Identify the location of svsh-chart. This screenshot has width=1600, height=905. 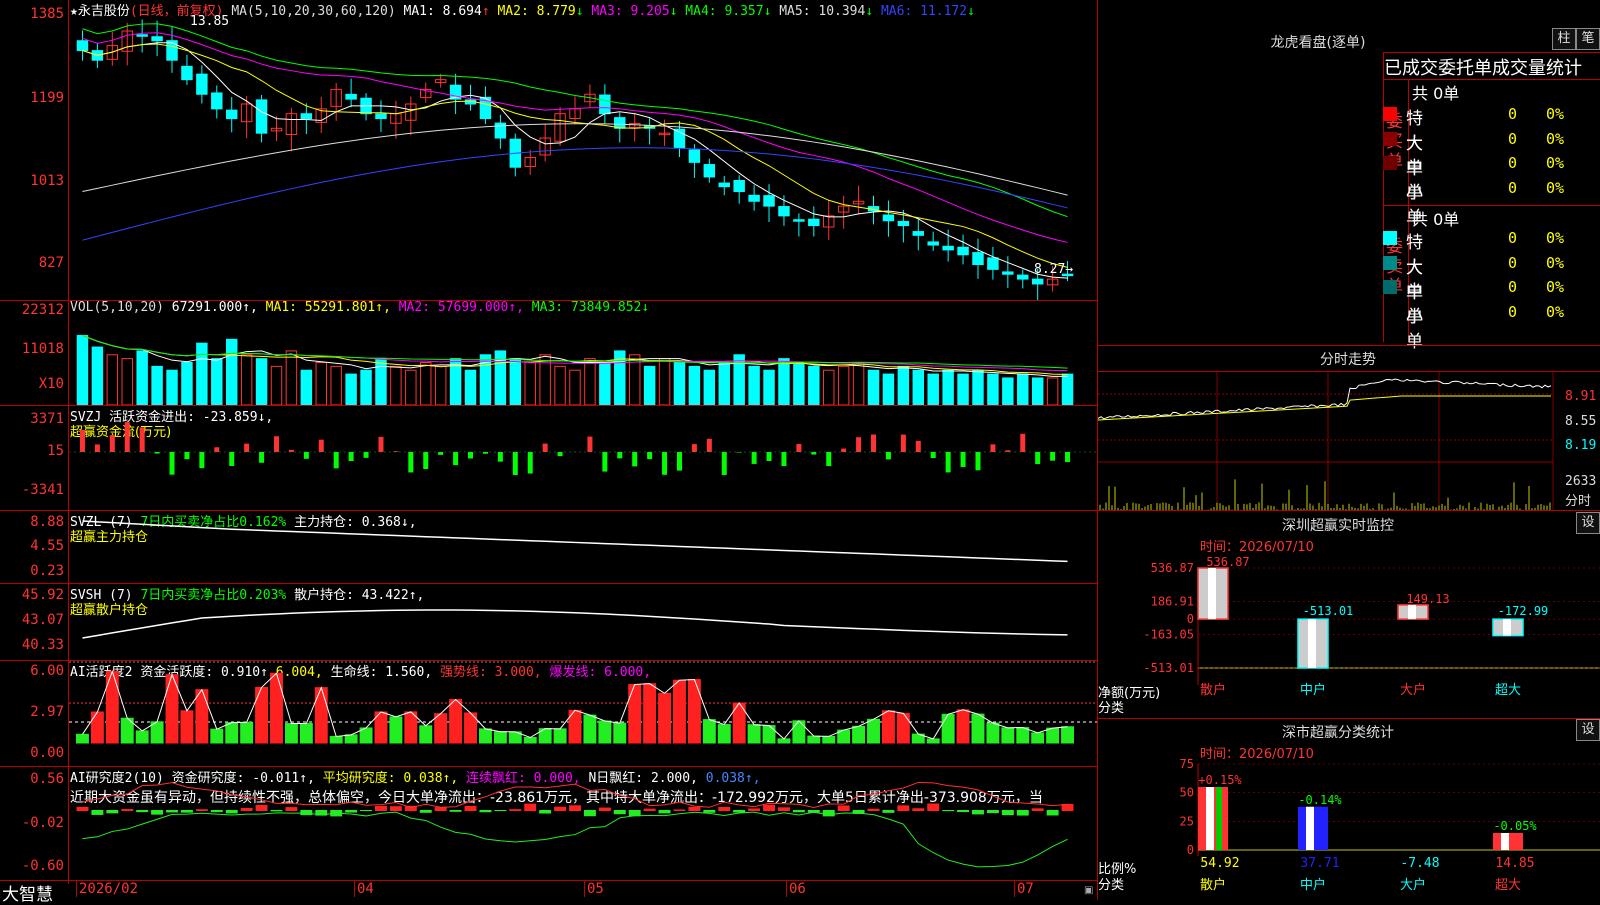
(583, 622).